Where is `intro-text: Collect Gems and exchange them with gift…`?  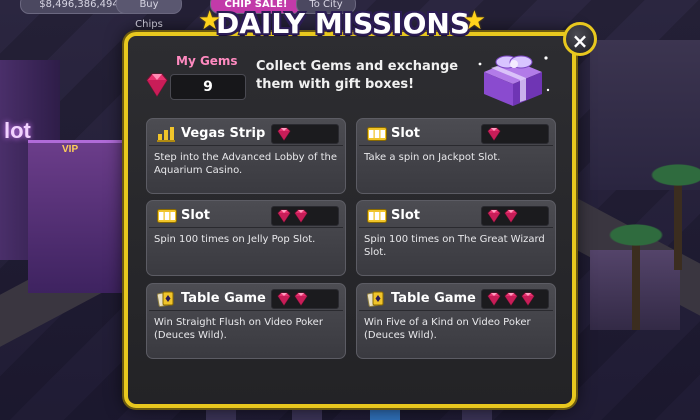
intro-text: Collect Gems and exchange them with gift… is located at coordinates (357, 75).